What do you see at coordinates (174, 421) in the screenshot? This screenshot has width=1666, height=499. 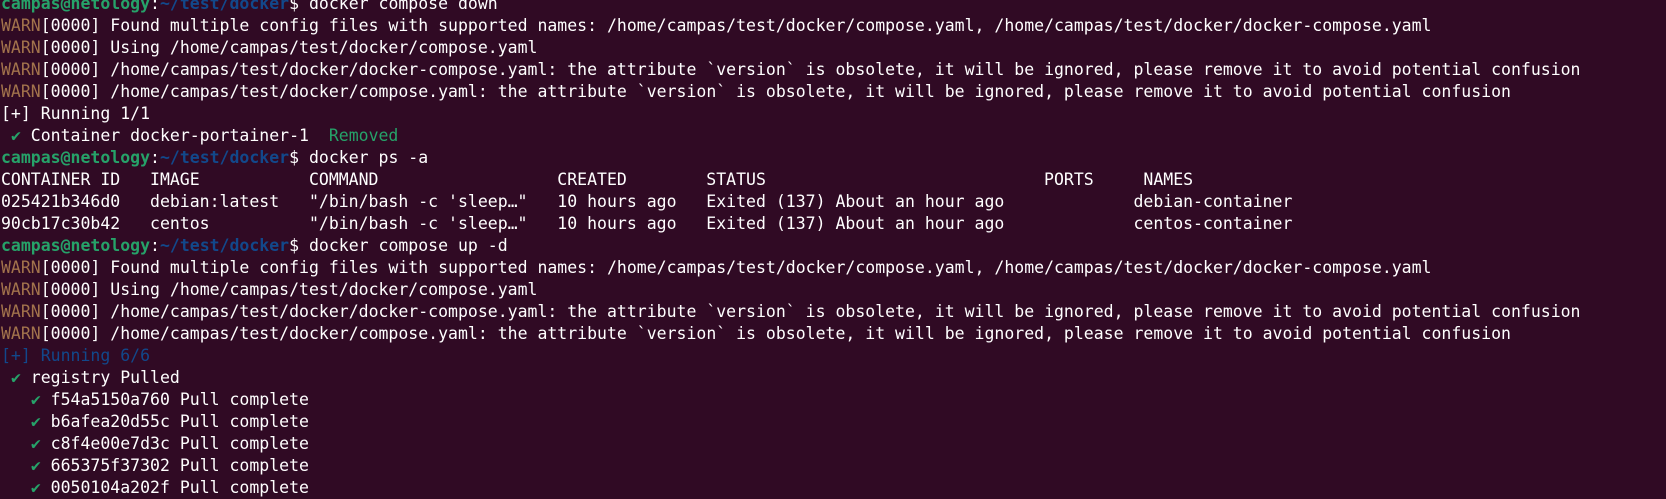 I see `status-text: b6afea20d55c Pull complete` at bounding box center [174, 421].